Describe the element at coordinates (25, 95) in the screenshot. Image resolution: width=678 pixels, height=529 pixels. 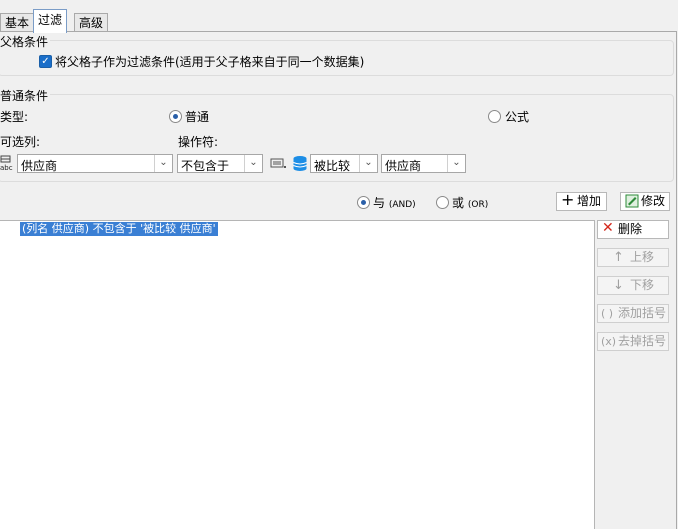
I see `normal-condition-title: 普通条件` at that location.